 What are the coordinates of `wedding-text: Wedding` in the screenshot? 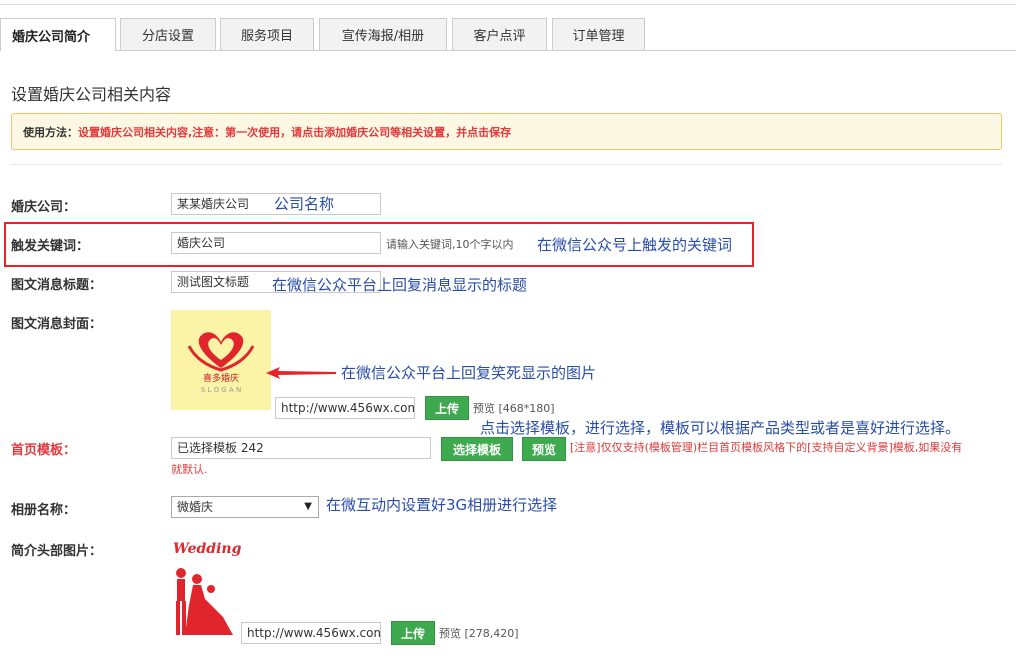 It's located at (207, 549).